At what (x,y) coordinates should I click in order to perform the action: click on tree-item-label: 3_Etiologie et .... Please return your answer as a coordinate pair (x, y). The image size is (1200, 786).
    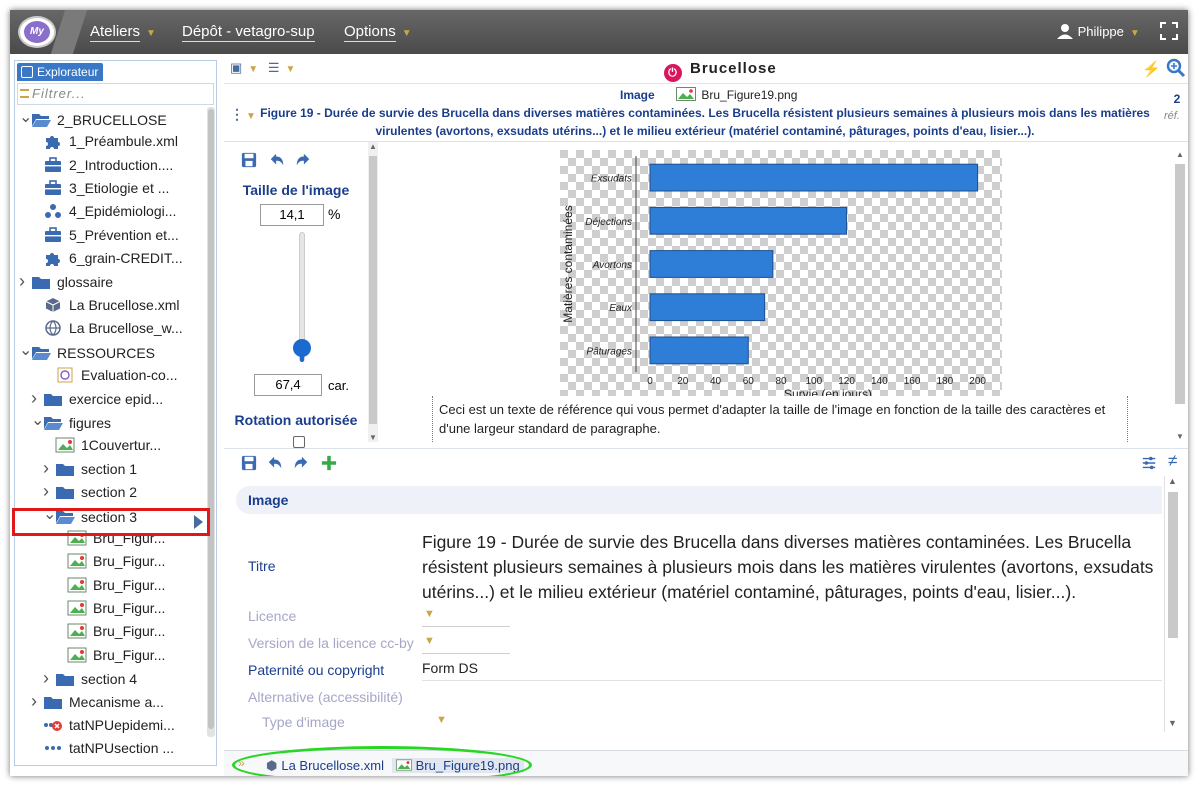
    Looking at the image, I should click on (119, 187).